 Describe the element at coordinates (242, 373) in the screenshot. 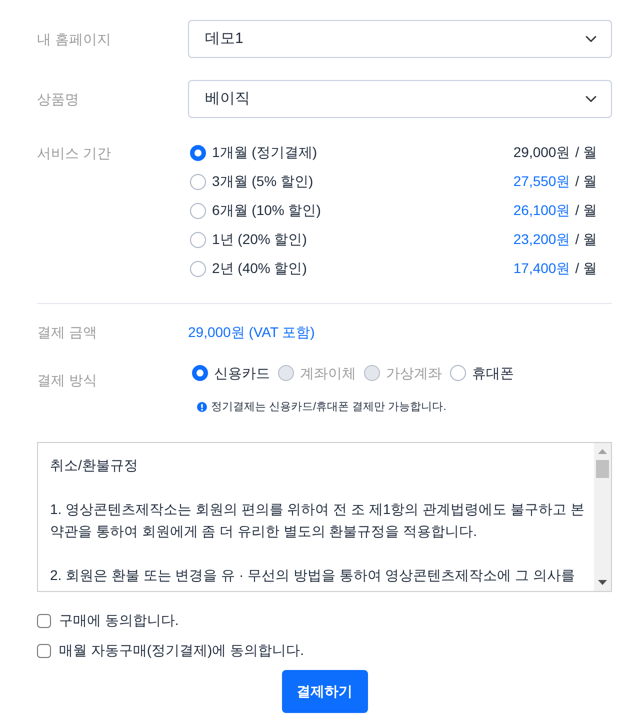

I see `payment-label: 신용카드` at that location.